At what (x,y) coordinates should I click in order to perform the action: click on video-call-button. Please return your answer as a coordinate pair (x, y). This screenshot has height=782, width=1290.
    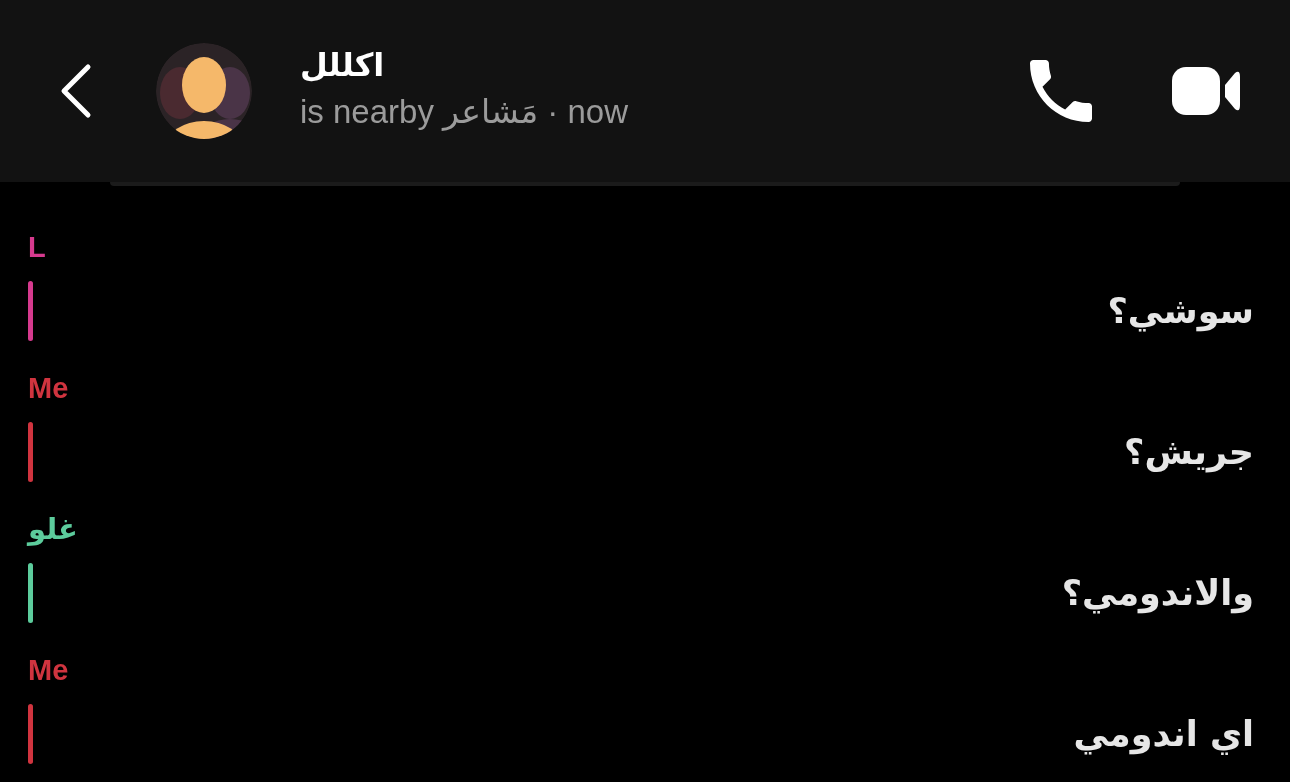
    Looking at the image, I should click on (1206, 91).